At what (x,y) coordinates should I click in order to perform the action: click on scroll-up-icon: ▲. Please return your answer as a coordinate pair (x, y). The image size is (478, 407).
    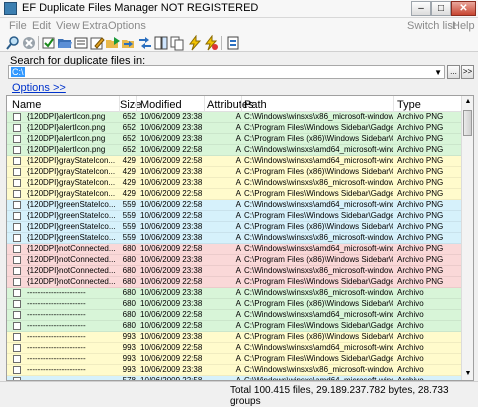
    Looking at the image, I should click on (467, 102).